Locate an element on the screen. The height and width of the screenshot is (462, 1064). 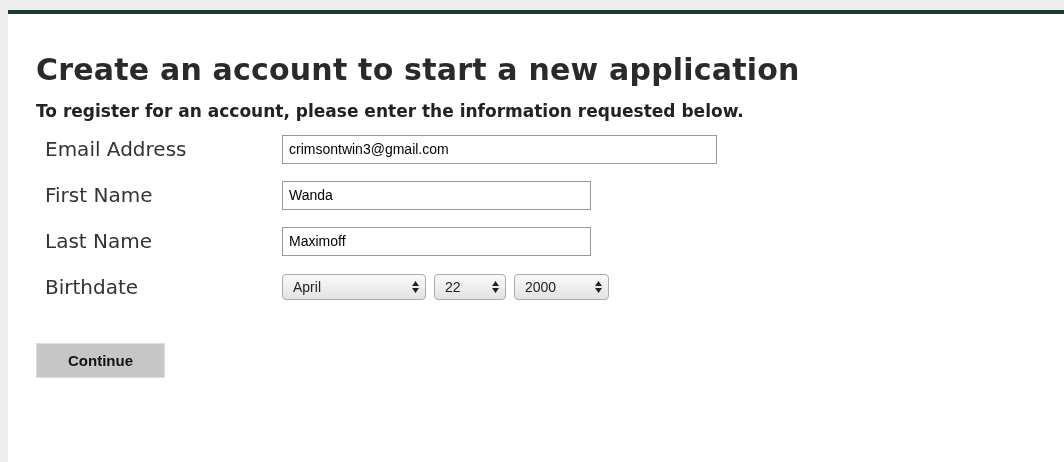
field-label: First Name is located at coordinates (99, 195).